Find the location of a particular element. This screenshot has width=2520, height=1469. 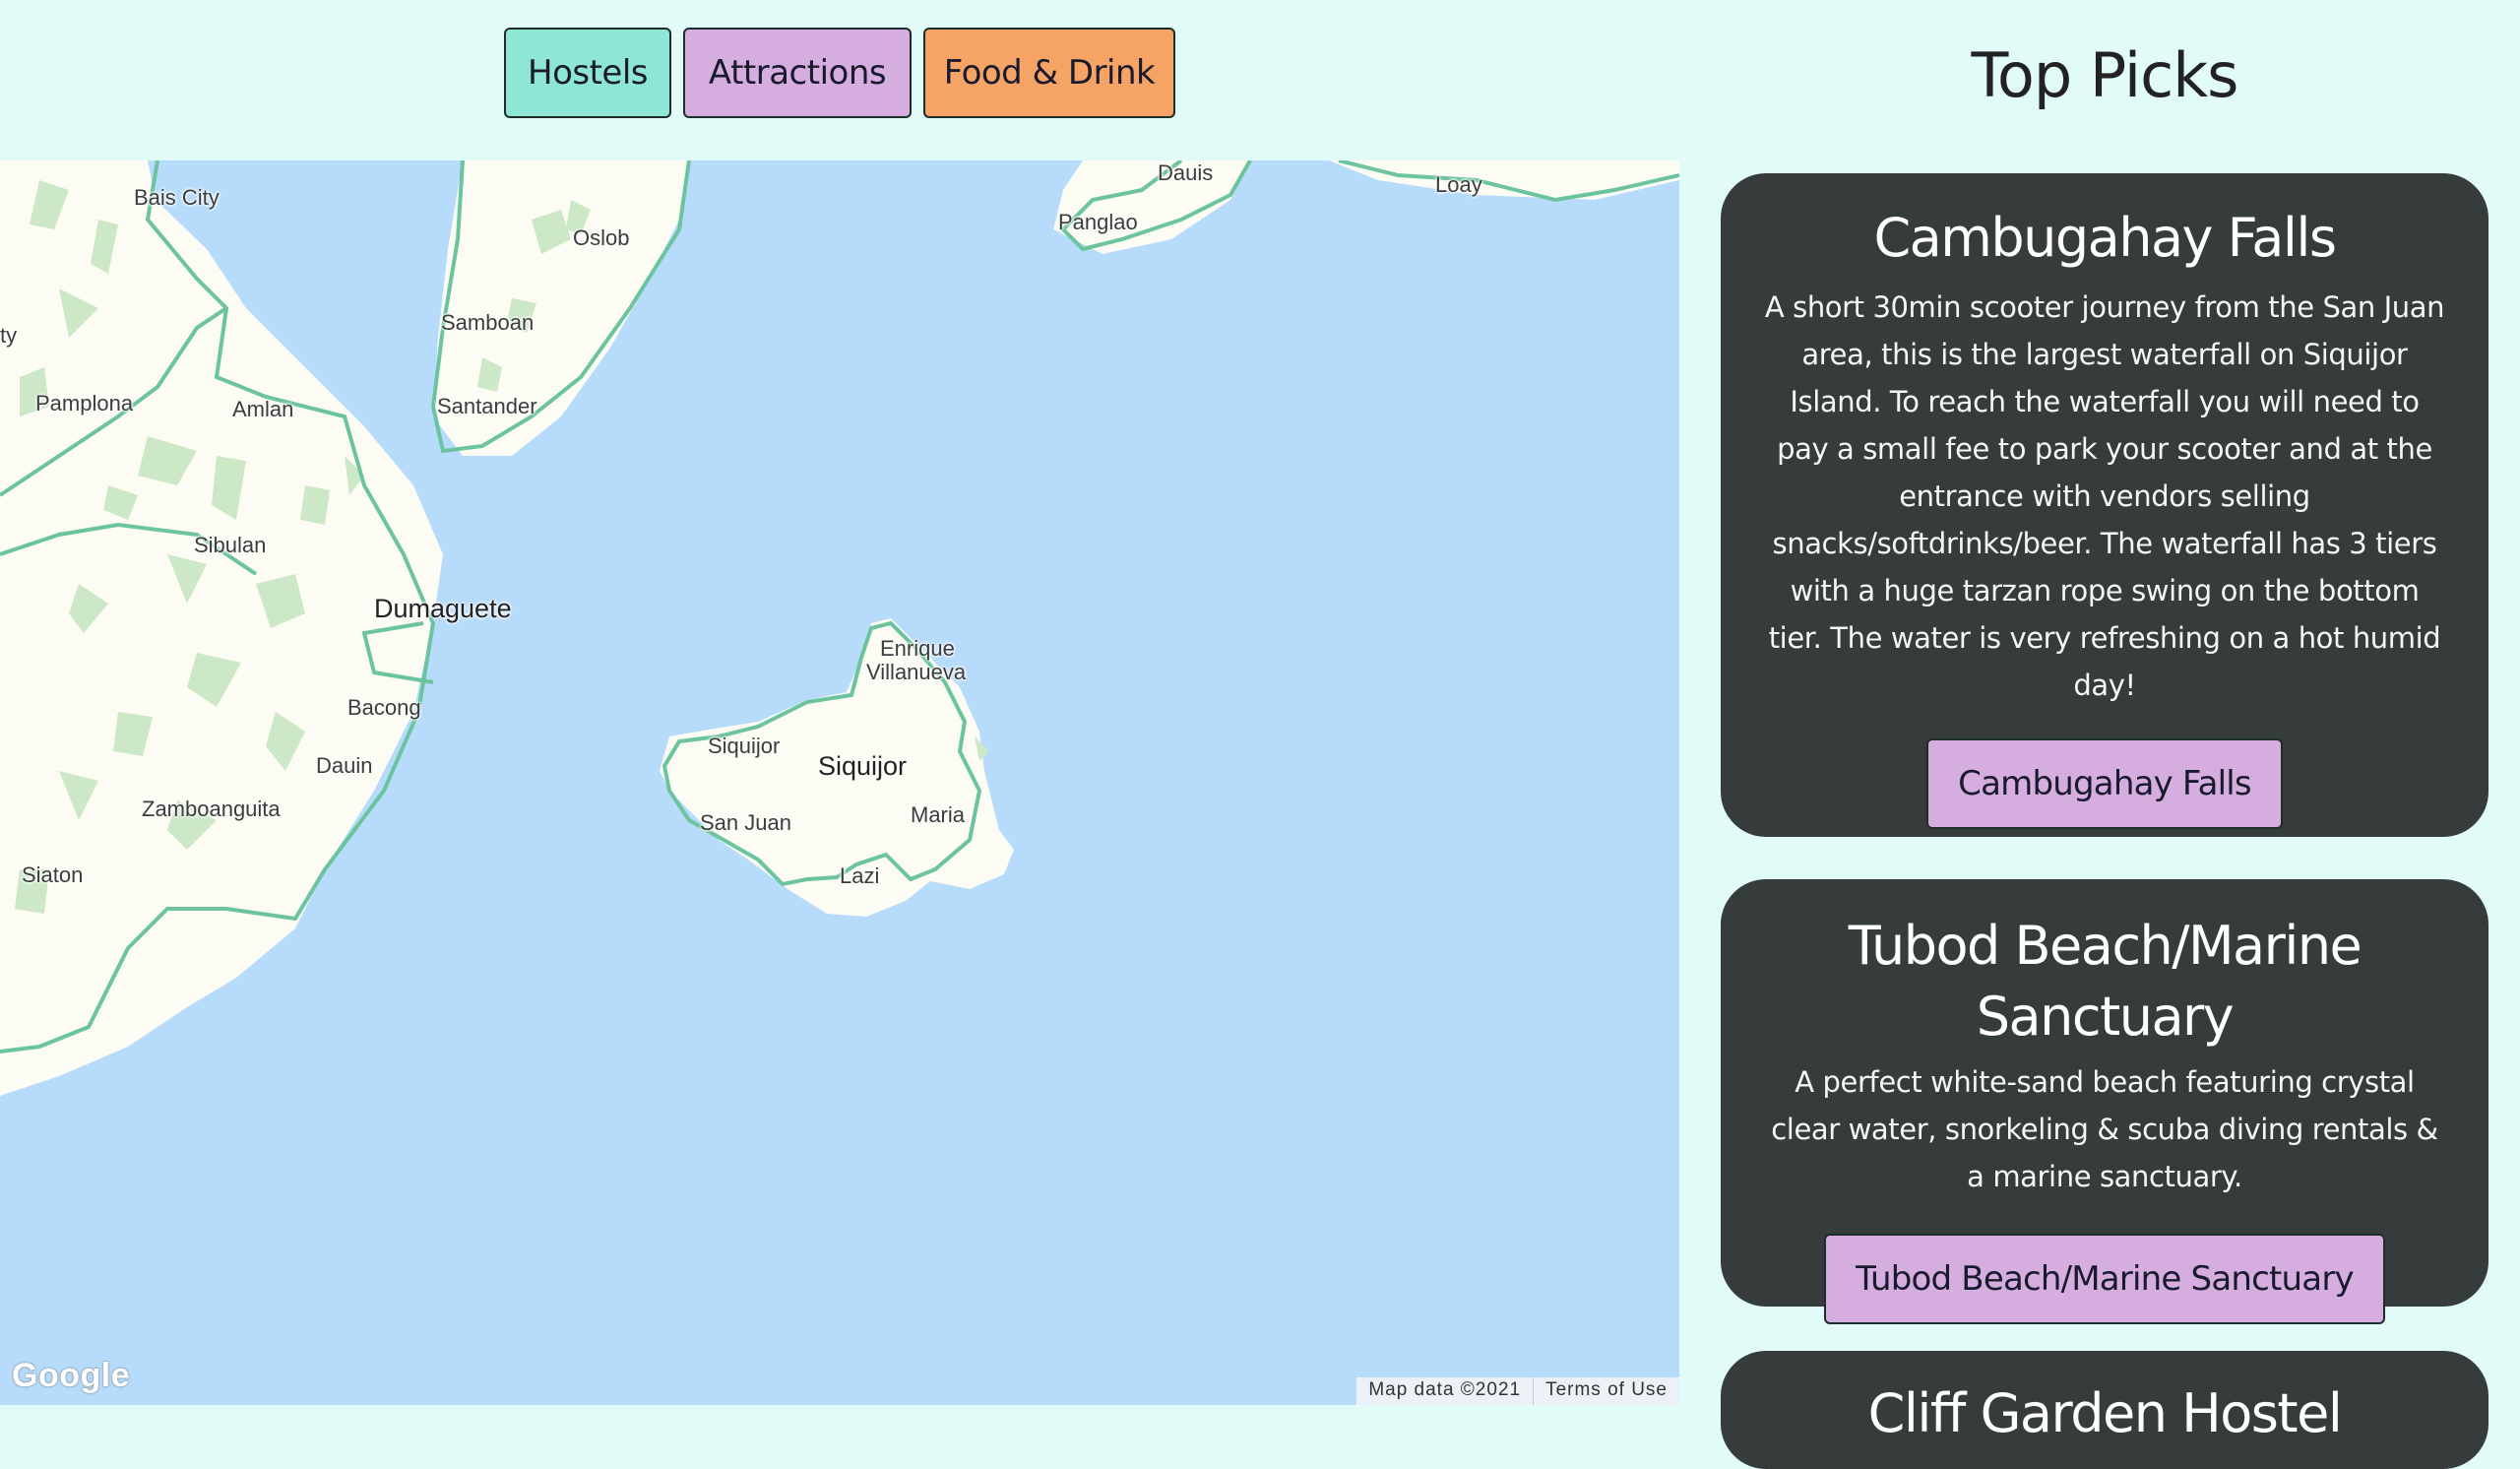

bohol-east-landmass is located at coordinates (1504, 180).